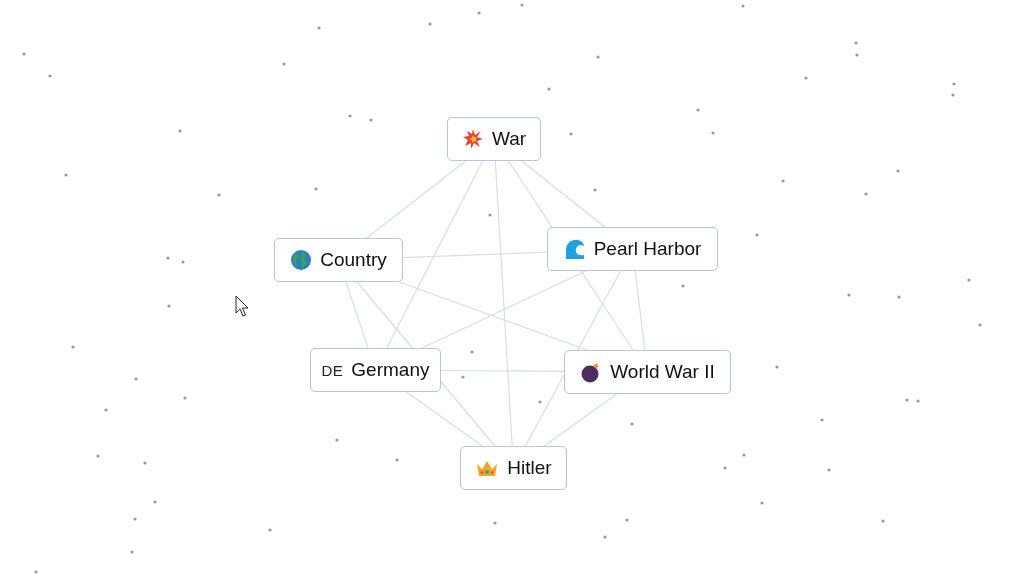 The height and width of the screenshot is (576, 1024). I want to click on globe-icon, so click(301, 260).